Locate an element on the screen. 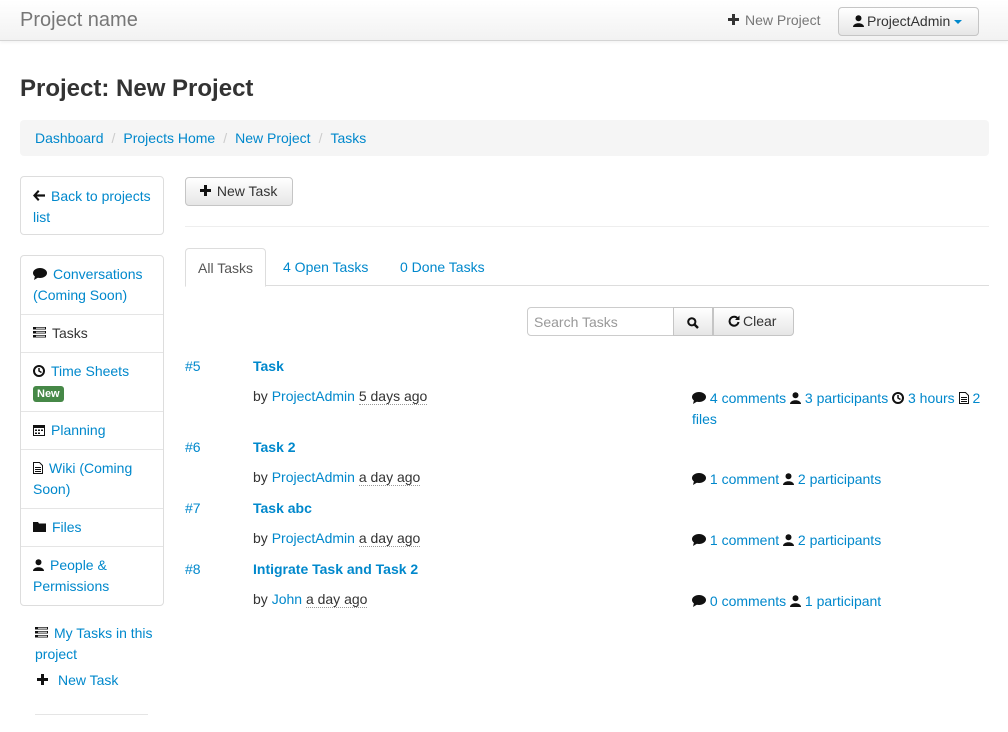 The image size is (1008, 732). task-author-line: by John a day ago is located at coordinates (310, 599).